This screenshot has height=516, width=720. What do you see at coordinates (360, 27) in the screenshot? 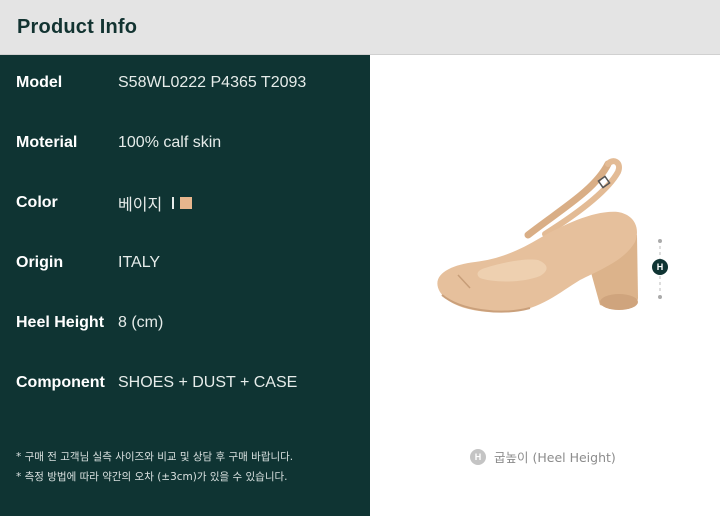
I see `header-bar: Product Info` at bounding box center [360, 27].